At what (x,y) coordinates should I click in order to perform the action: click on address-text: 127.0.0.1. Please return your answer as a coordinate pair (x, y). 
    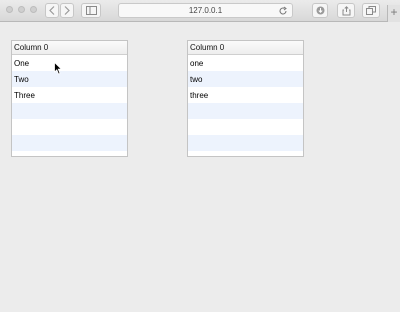
    Looking at the image, I should click on (205, 10).